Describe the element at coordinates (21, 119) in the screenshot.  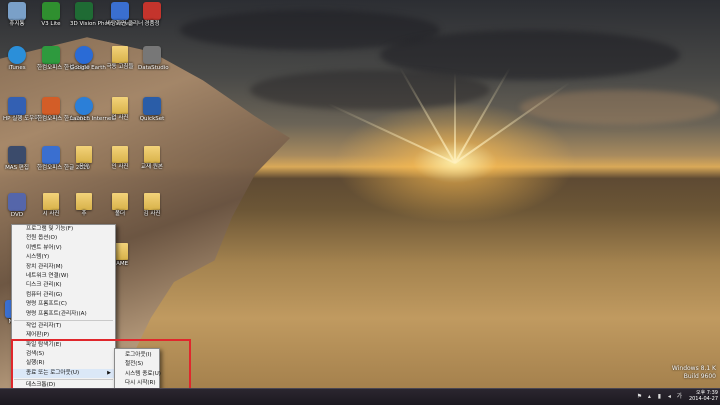
I see `desktop-icon-label: HP 실행 도우미` at that location.